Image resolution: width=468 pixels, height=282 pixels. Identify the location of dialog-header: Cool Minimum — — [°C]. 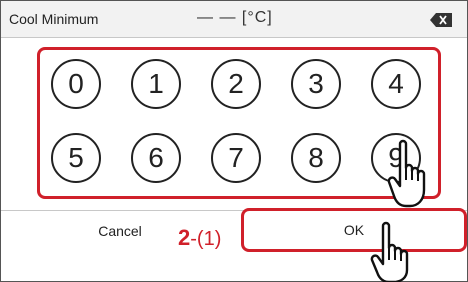
(234, 19).